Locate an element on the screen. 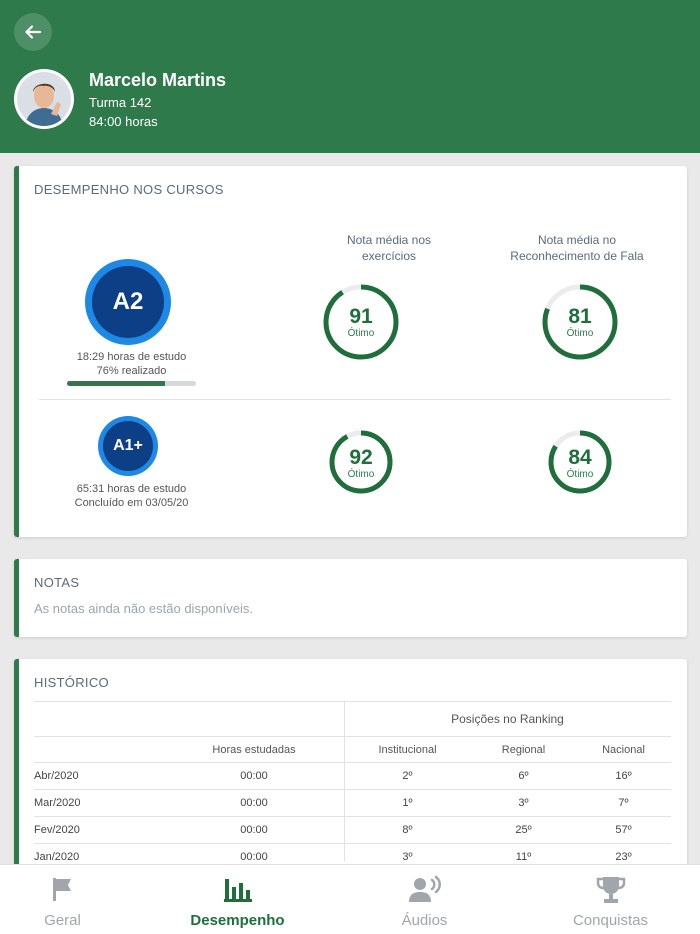  nav-label-conquistas: Conquistas is located at coordinates (610, 920).